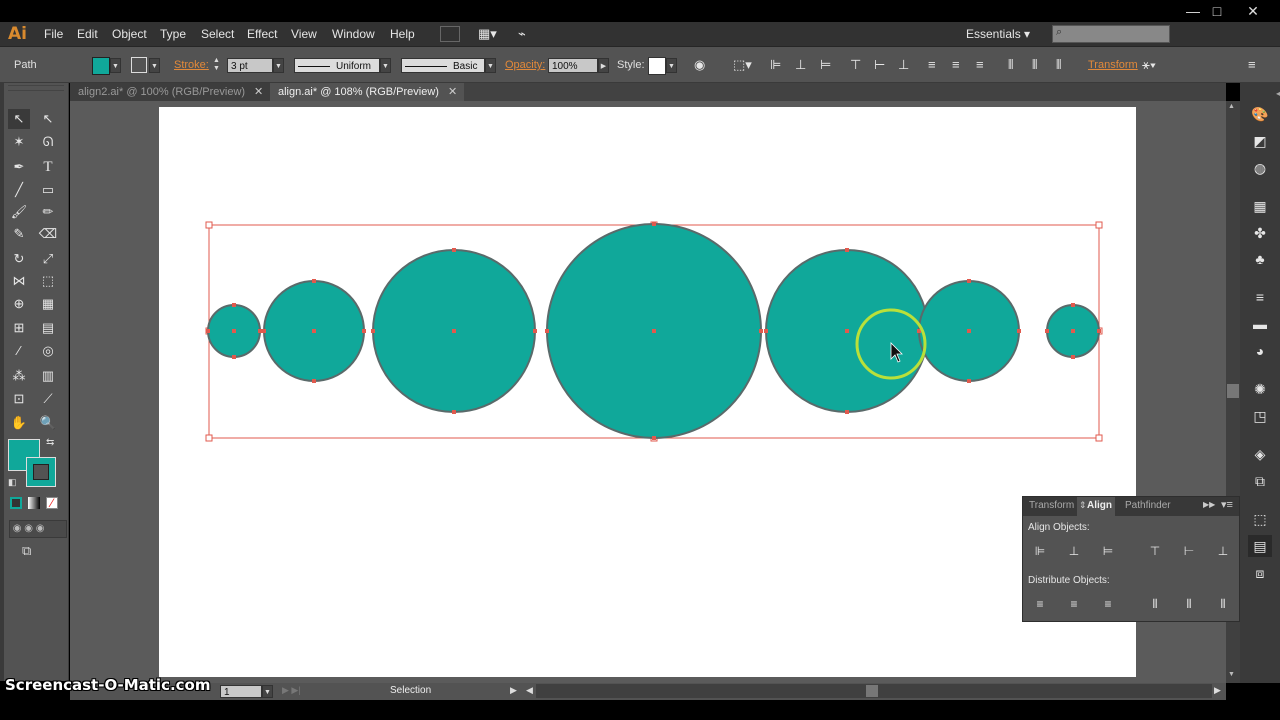  Describe the element at coordinates (209, 438) in the screenshot. I see `handle-bottom-left` at that location.